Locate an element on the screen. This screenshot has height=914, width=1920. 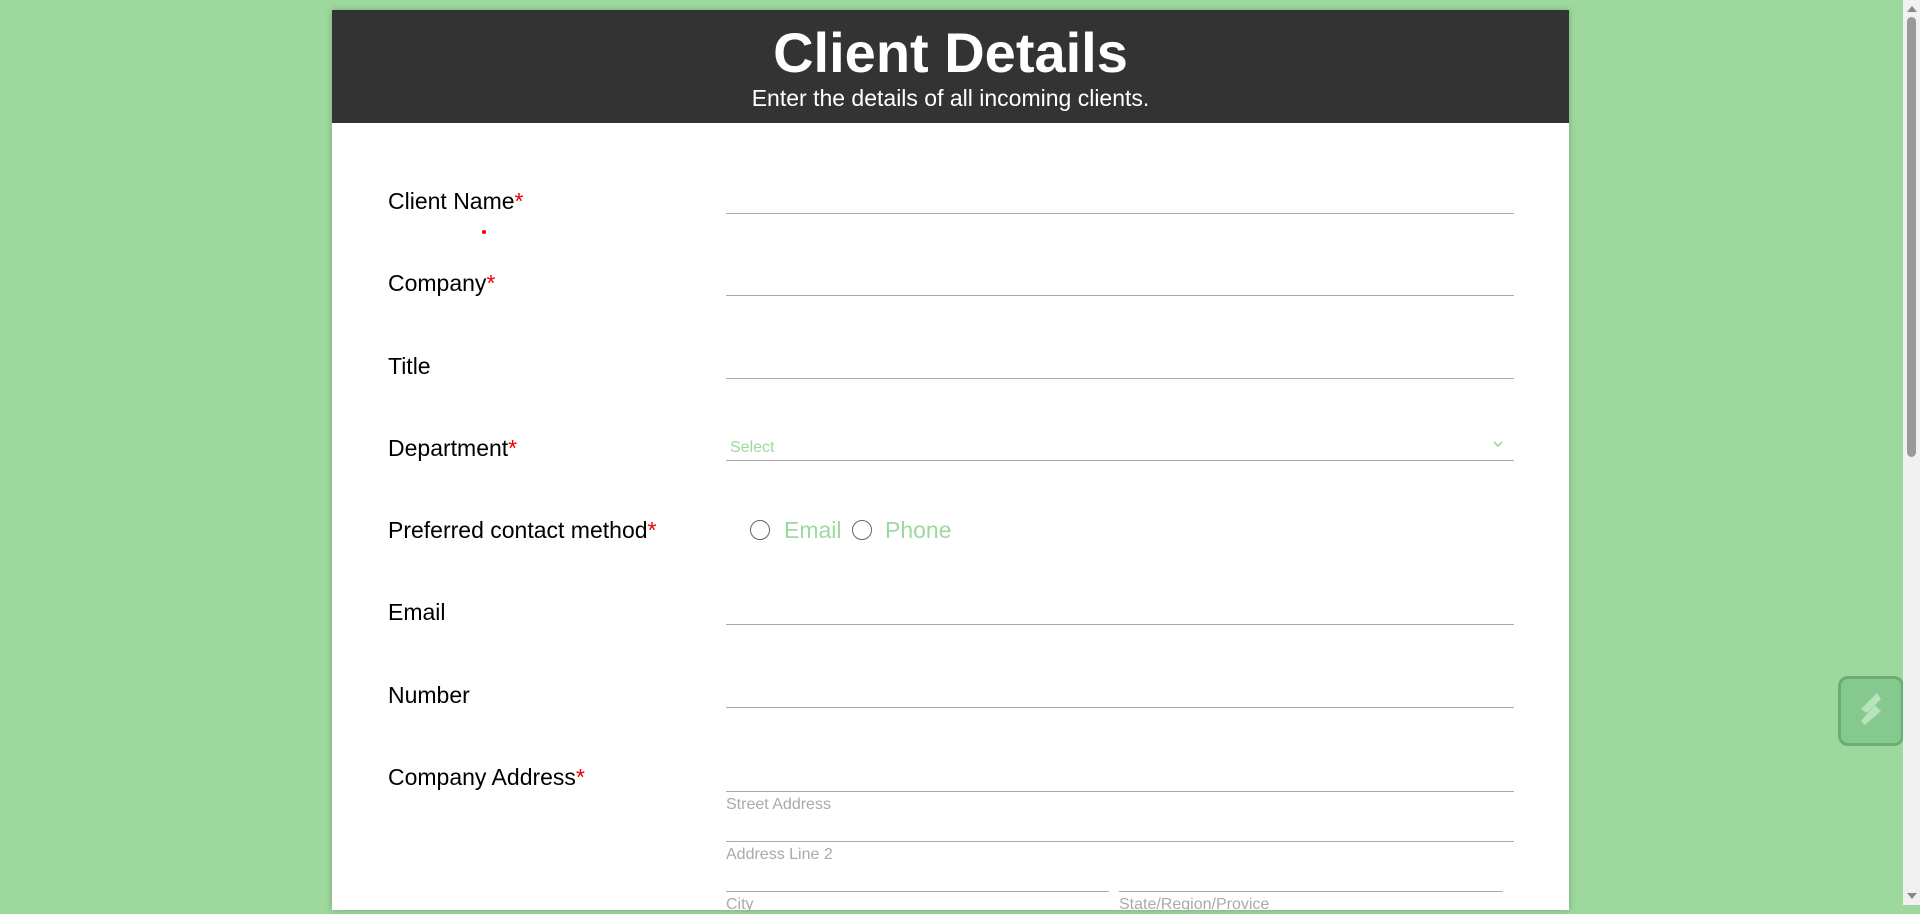
chevron-down-icon is located at coordinates (1498, 445).